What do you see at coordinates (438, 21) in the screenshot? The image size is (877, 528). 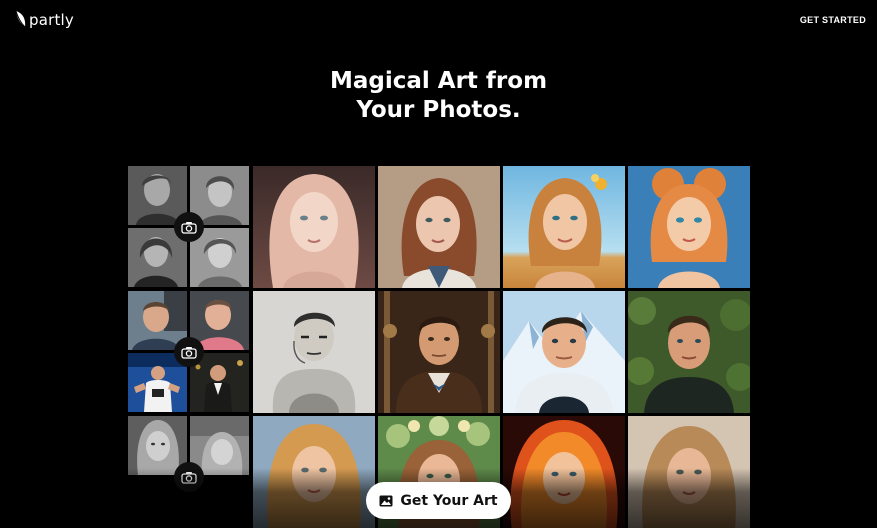 I see `top-bar: partly GET STARTED` at bounding box center [438, 21].